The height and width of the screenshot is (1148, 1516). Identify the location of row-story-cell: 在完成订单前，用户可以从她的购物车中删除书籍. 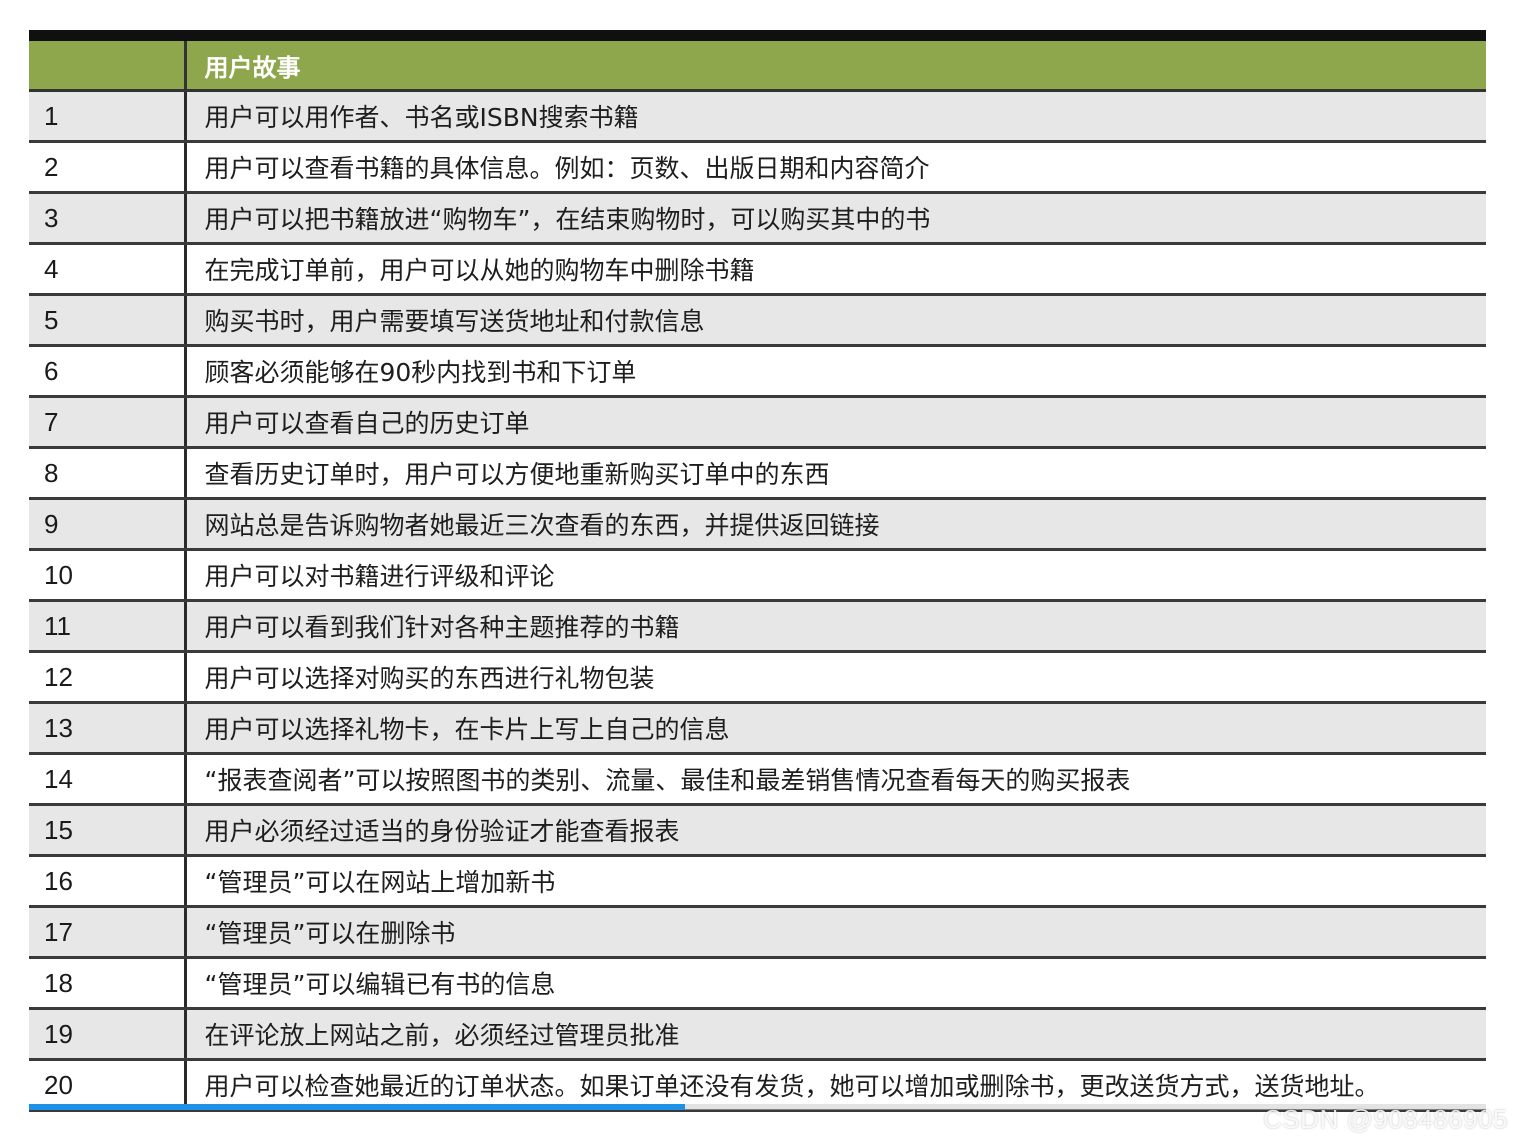
(834, 269).